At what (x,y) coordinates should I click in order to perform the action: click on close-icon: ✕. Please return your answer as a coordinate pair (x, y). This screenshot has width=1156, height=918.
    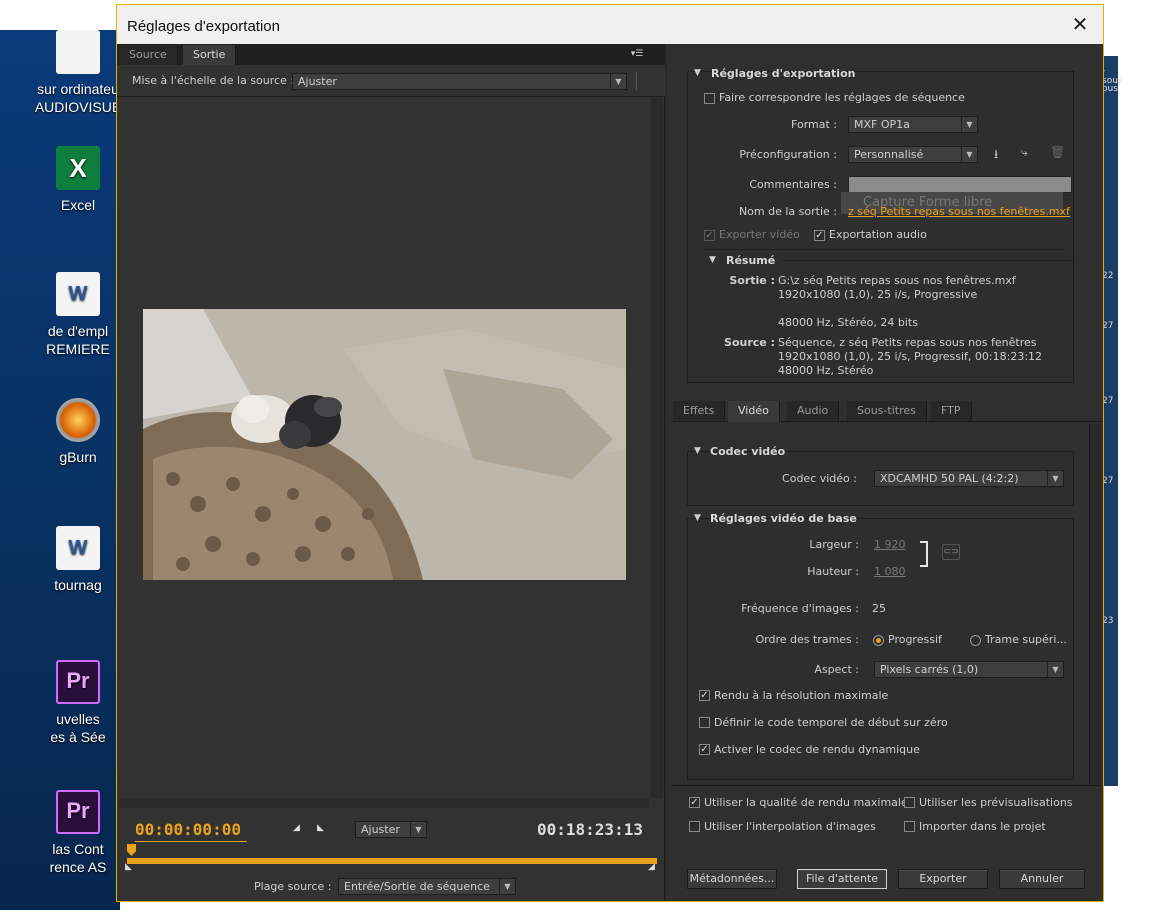
    Looking at the image, I should click on (1080, 24).